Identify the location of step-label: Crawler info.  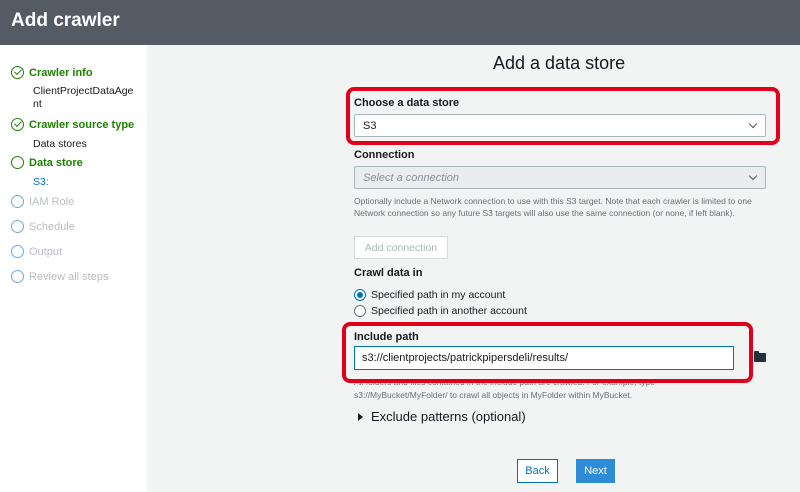
(61, 72).